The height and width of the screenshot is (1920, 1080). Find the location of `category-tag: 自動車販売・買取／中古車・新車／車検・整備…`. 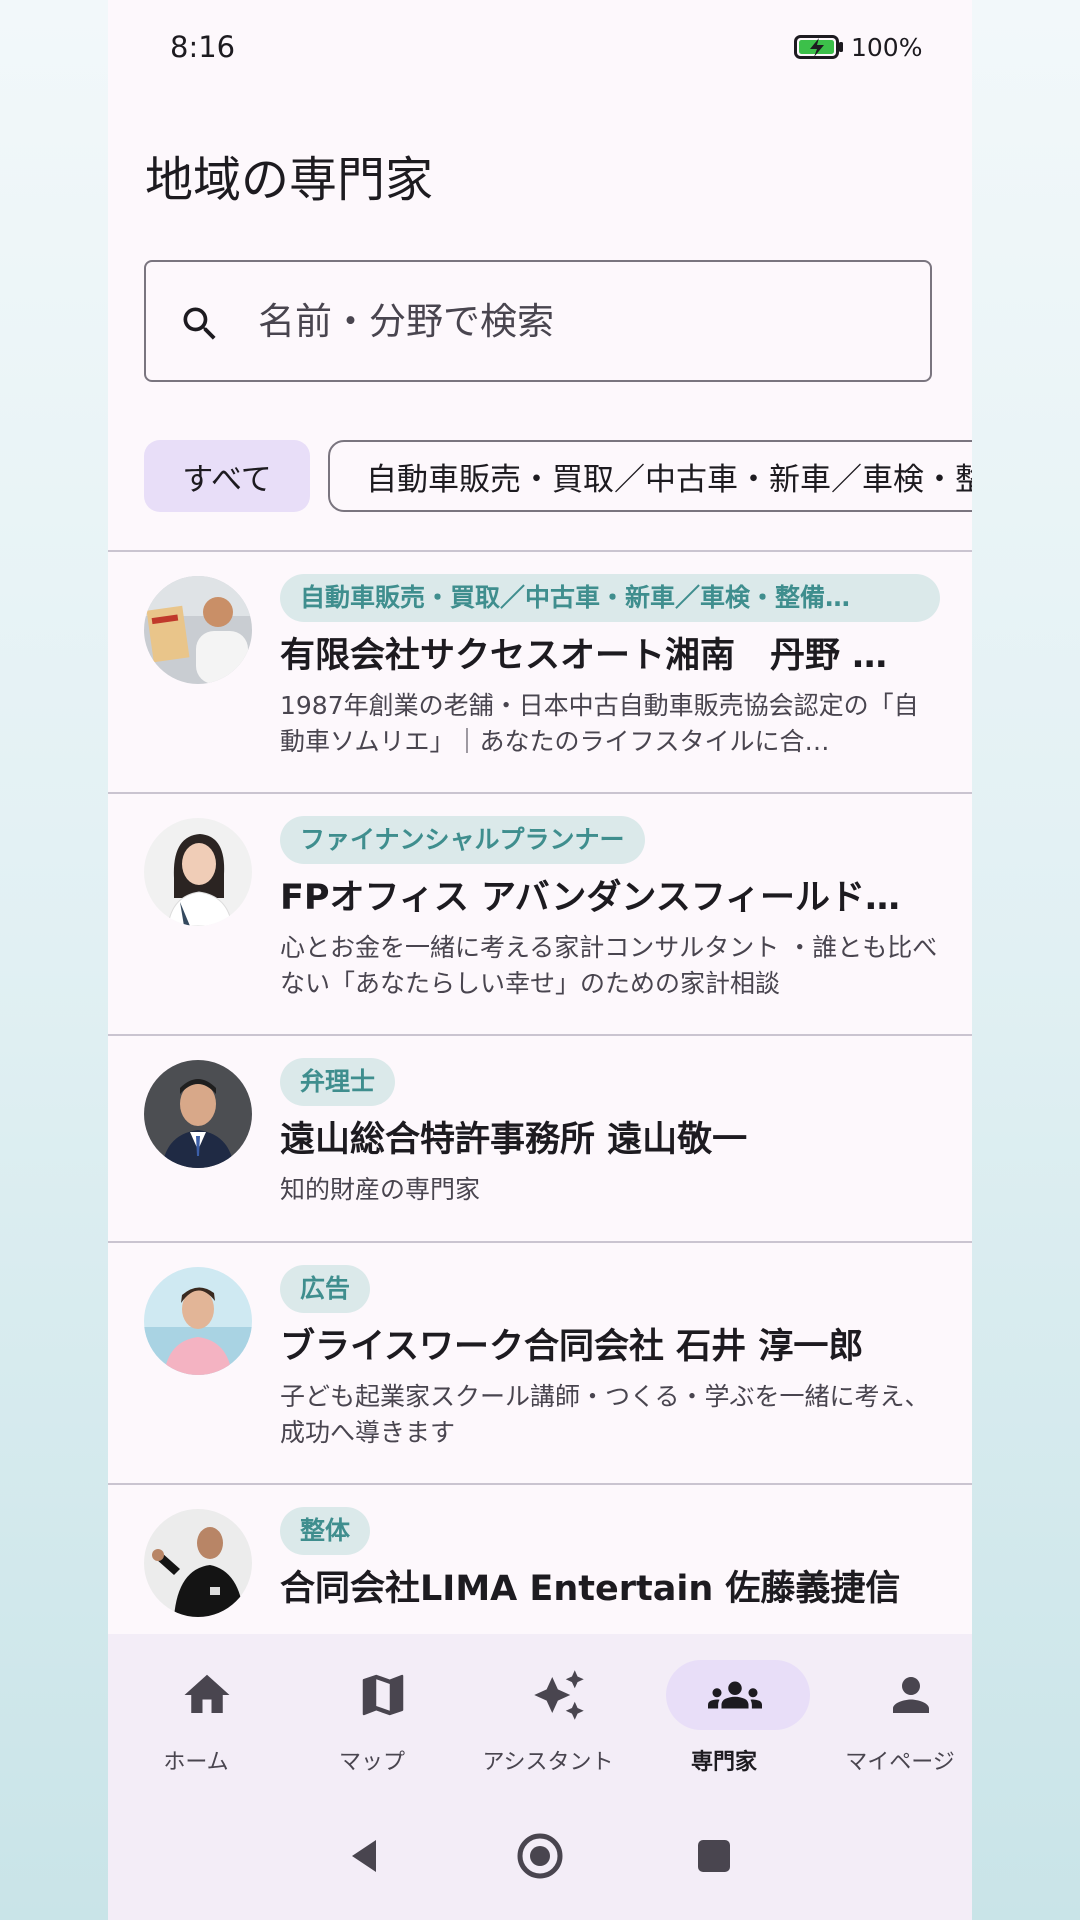

category-tag: 自動車販売・買取／中古車・新車／車検・整備… is located at coordinates (610, 598).